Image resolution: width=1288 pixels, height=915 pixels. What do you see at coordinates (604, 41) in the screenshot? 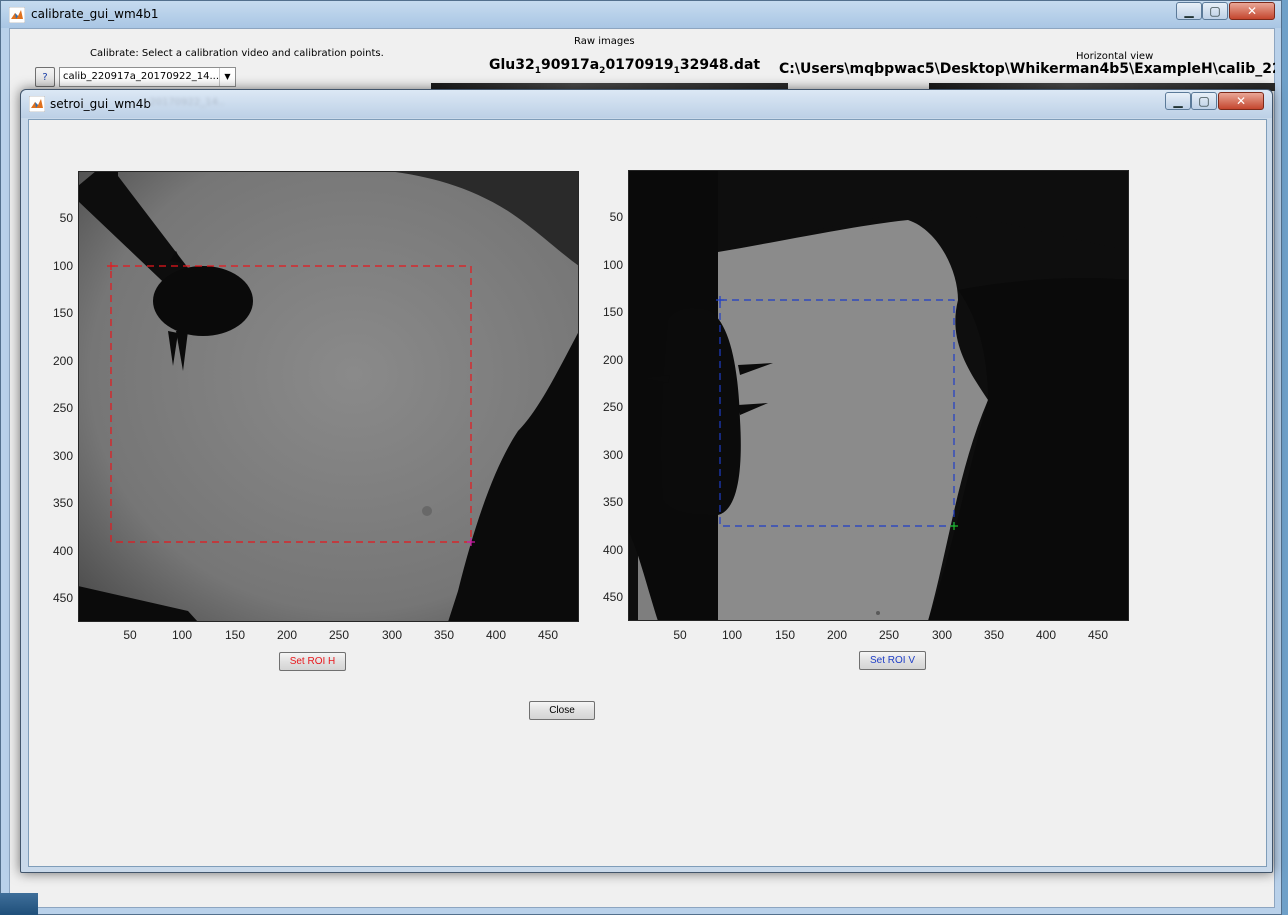
I see `raw-images-label: Raw images` at bounding box center [604, 41].